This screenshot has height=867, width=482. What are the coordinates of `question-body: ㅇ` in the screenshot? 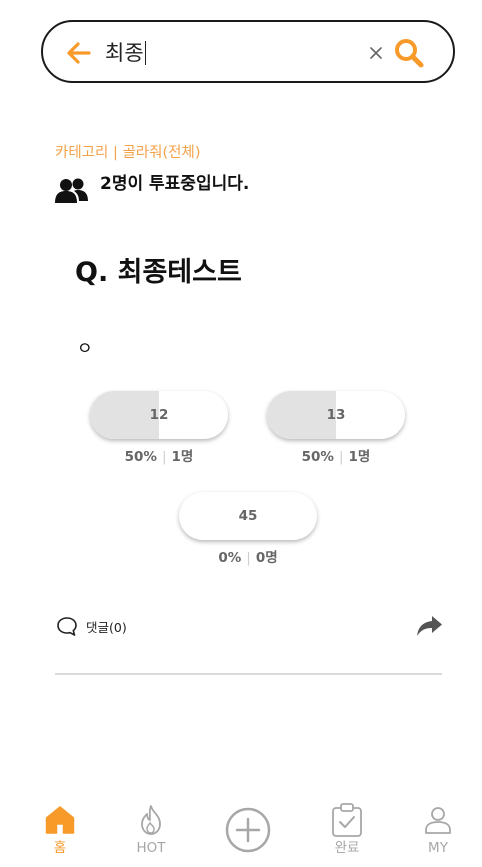 It's located at (85, 349).